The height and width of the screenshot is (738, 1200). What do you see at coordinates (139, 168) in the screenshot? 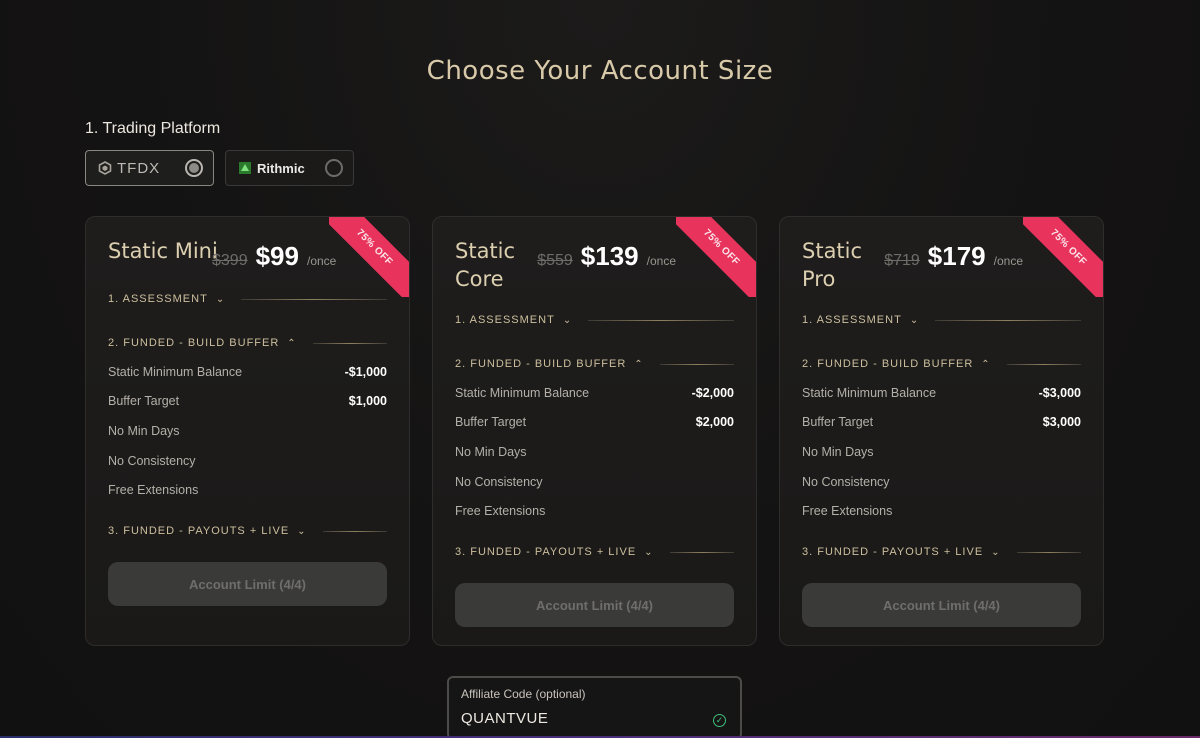
I see `tfdx-logo-text: TFDX` at bounding box center [139, 168].